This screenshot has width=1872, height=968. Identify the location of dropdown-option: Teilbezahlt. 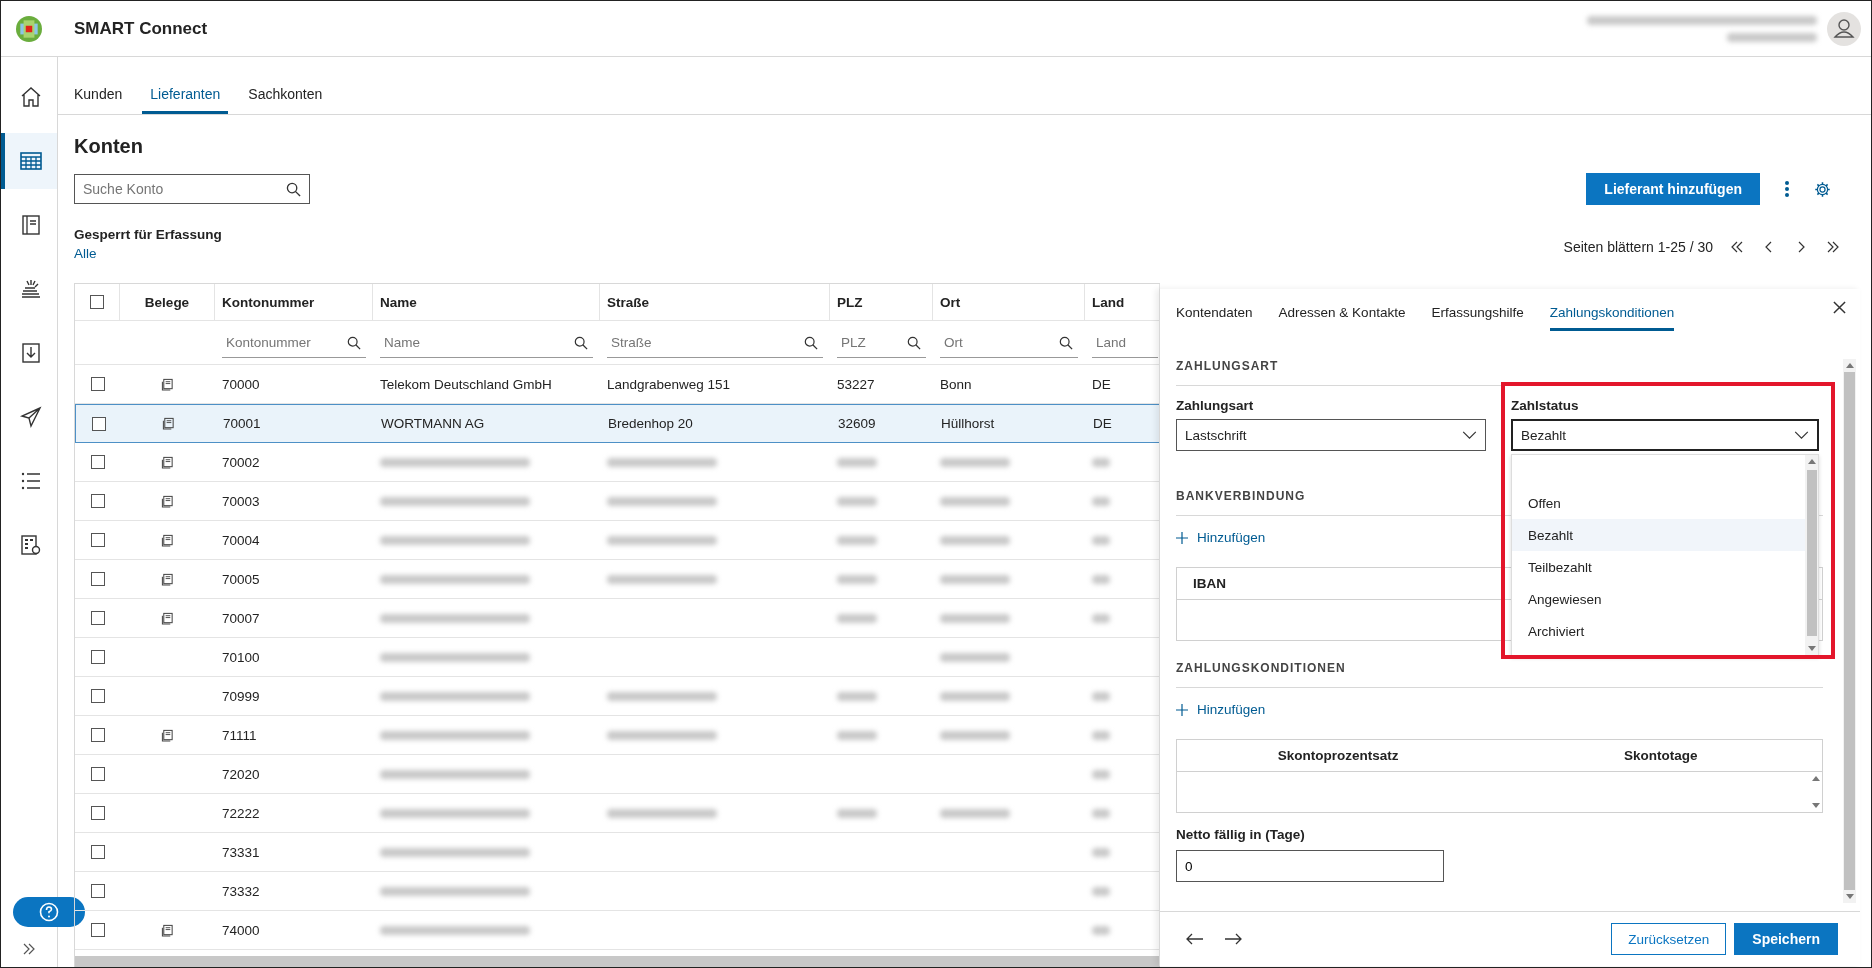
(1658, 567).